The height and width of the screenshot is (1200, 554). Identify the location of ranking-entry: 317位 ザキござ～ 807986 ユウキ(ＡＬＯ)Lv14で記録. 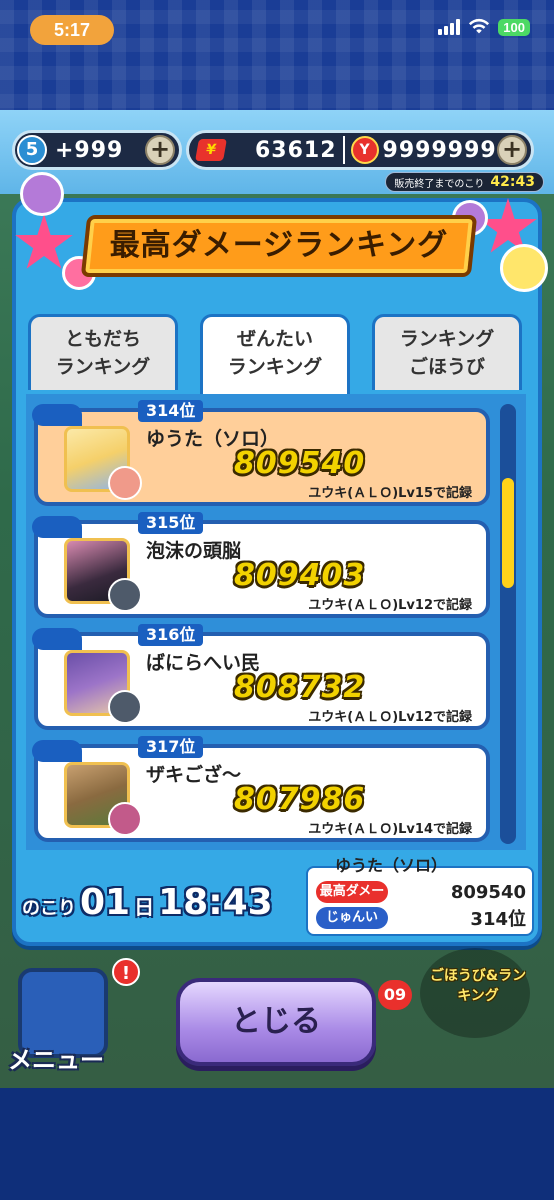
(261, 789).